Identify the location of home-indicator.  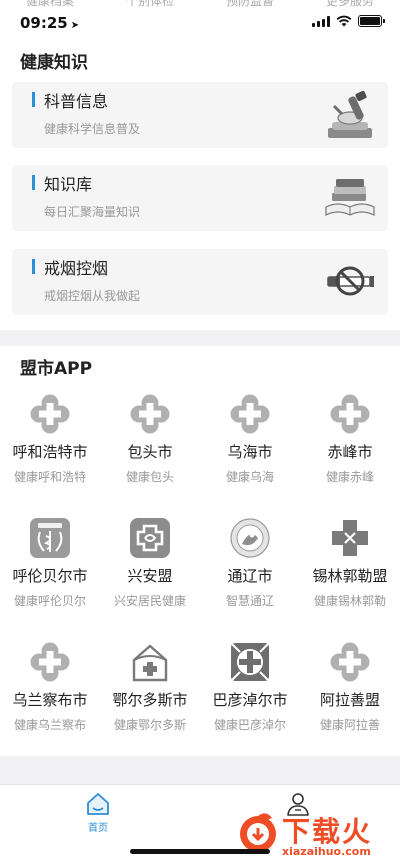
(200, 851).